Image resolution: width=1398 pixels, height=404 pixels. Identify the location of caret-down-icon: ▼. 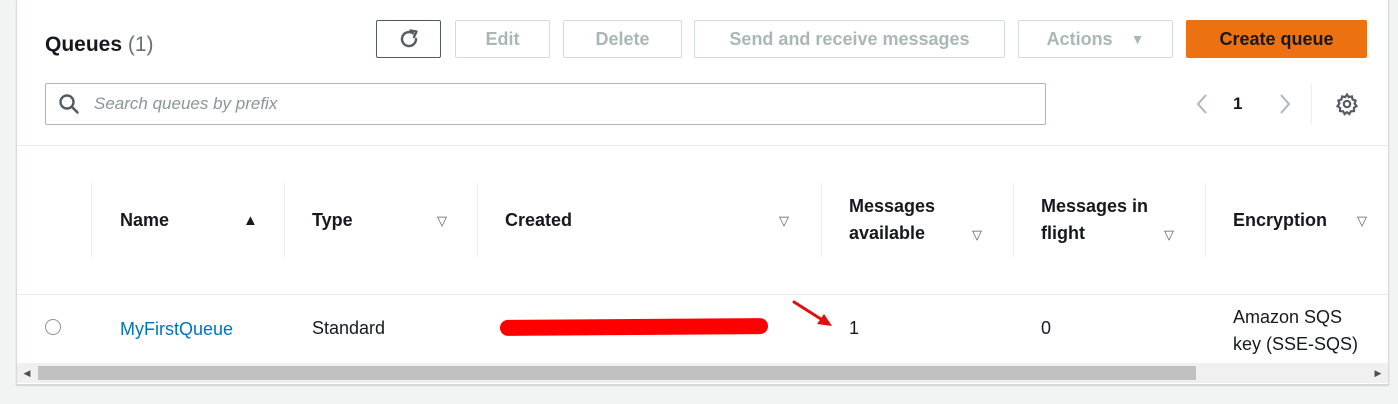
(1137, 39).